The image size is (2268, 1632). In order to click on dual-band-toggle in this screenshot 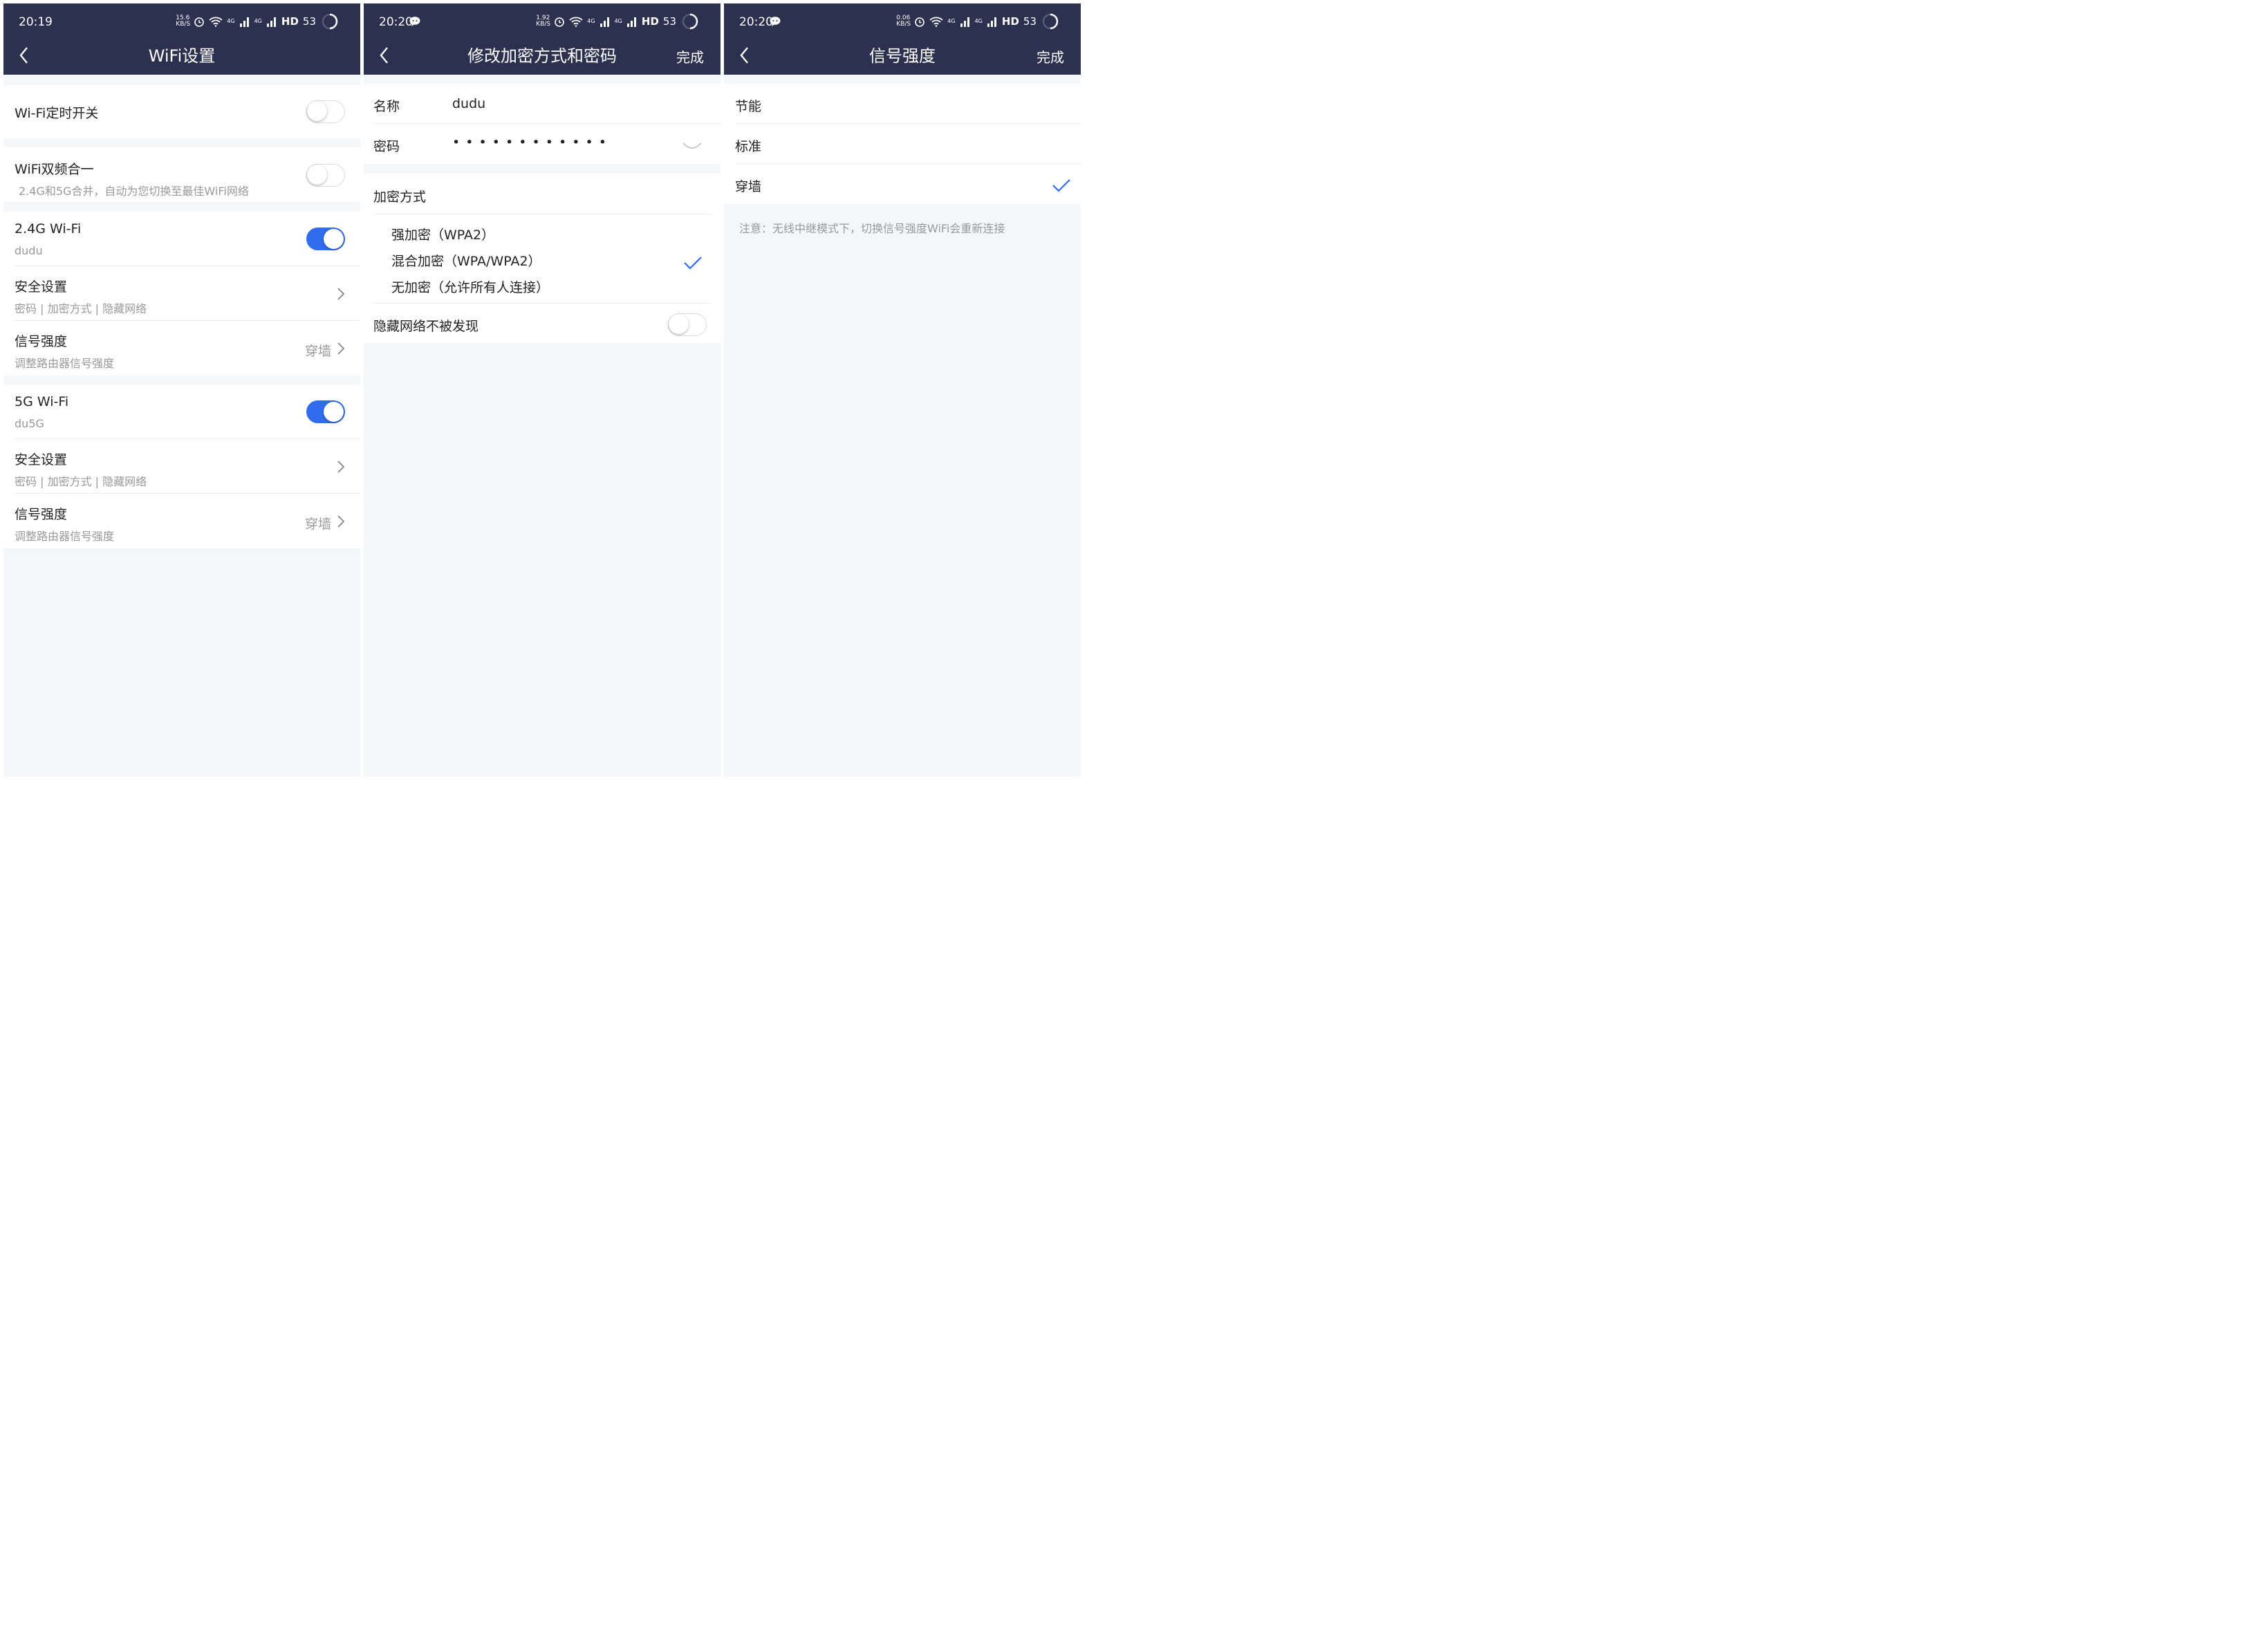, I will do `click(325, 175)`.